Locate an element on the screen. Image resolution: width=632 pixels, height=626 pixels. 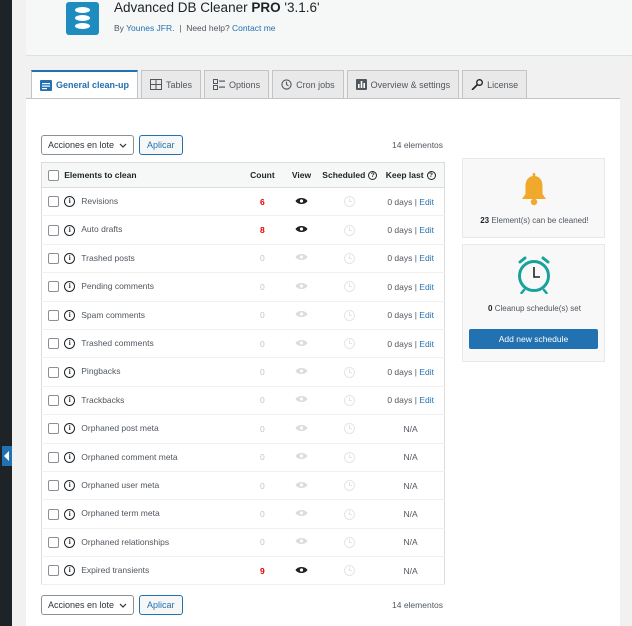
contact-link: Contact me is located at coordinates (253, 28).